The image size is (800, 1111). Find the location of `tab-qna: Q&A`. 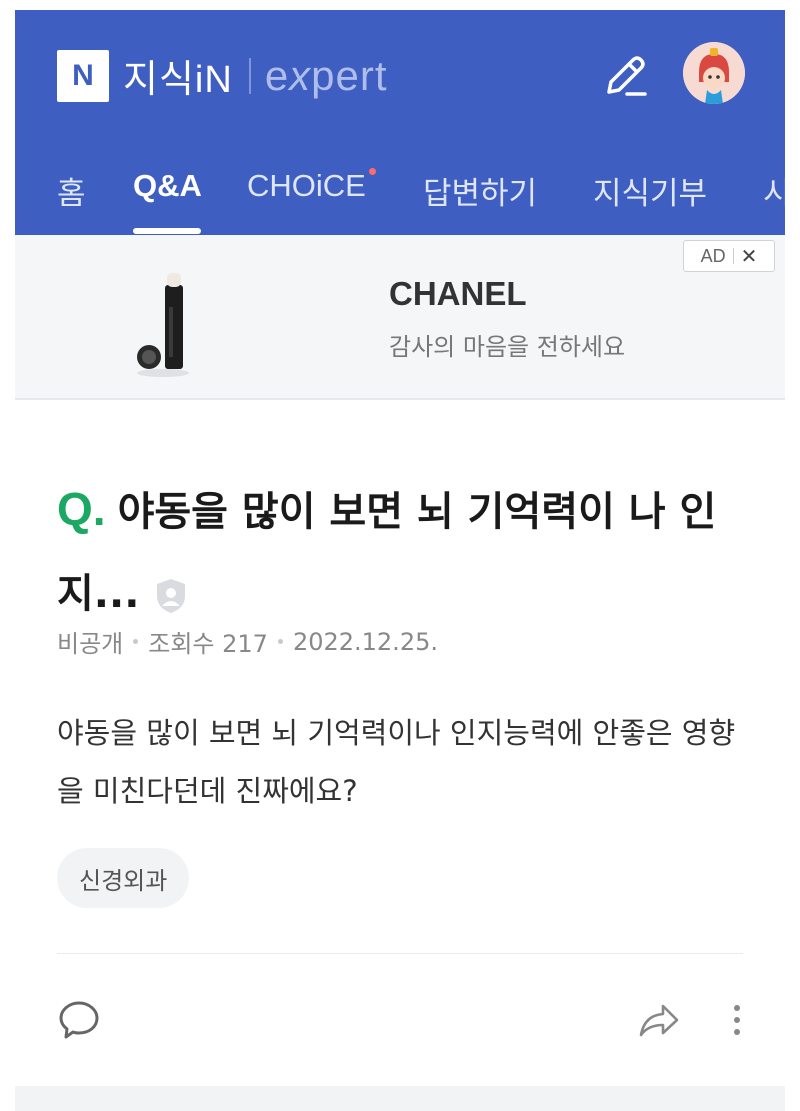

tab-qna: Q&A is located at coordinates (167, 186).